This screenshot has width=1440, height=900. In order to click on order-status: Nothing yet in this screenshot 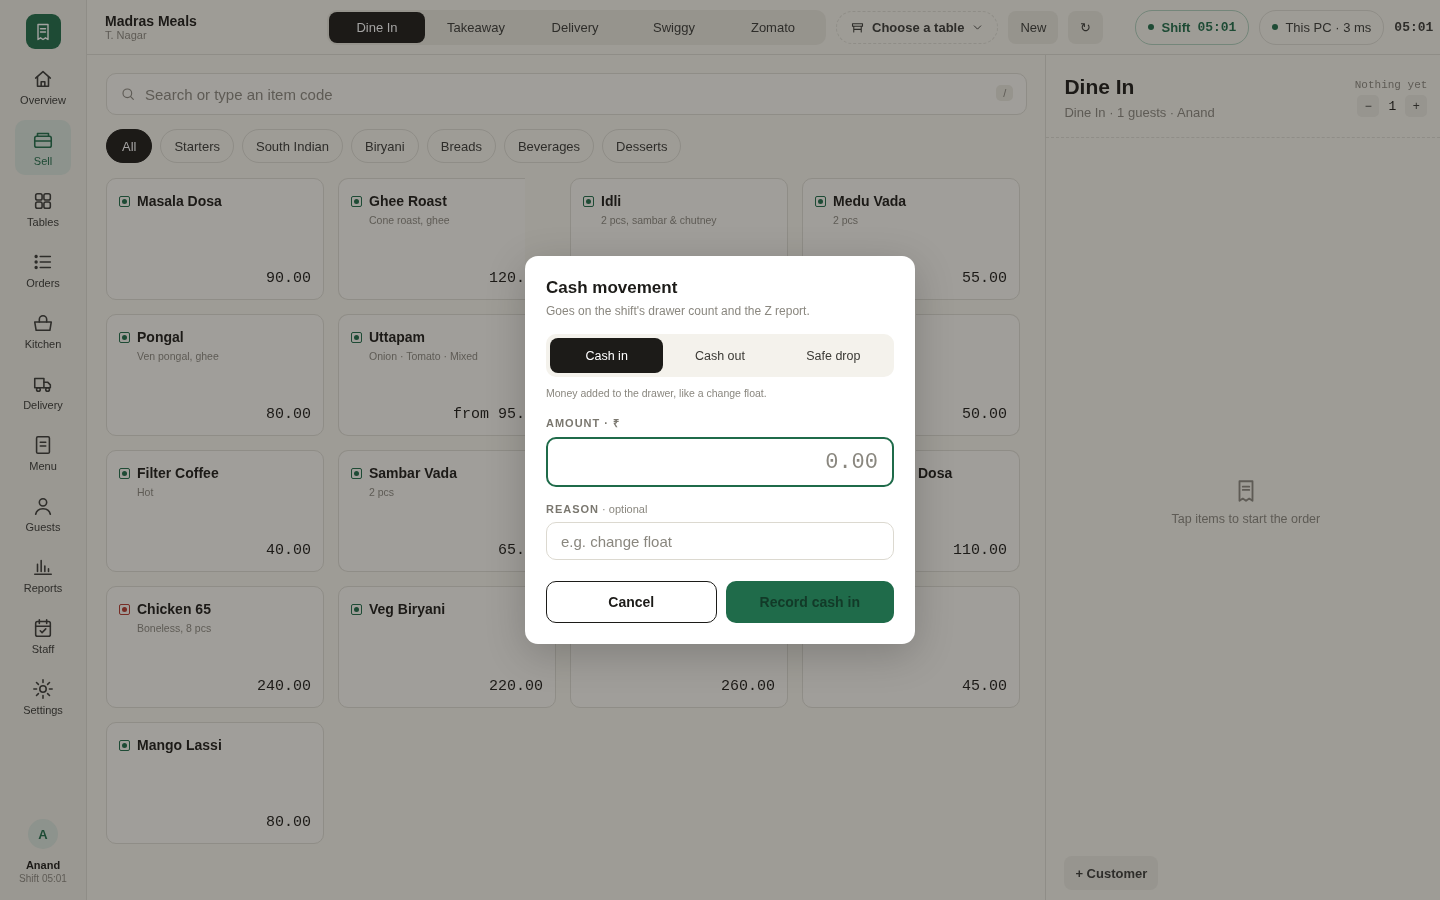, I will do `click(1391, 85)`.